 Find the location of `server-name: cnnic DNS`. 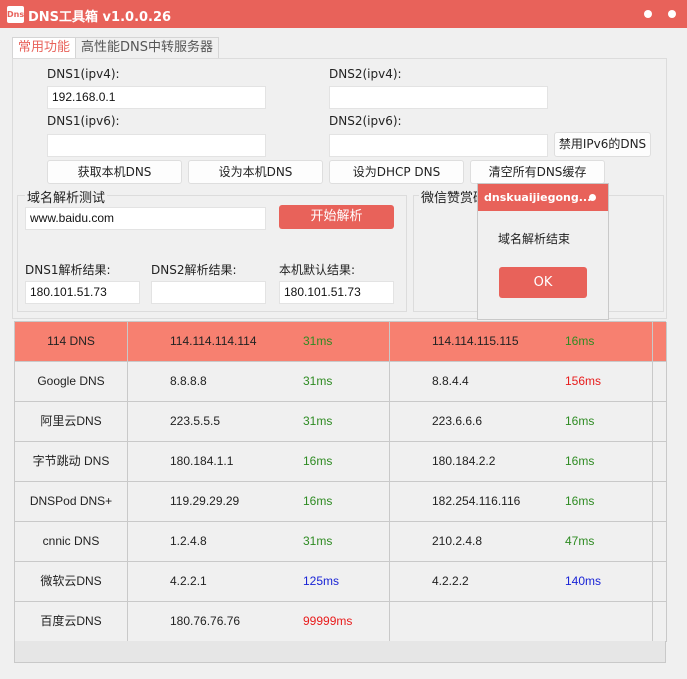

server-name: cnnic DNS is located at coordinates (71, 542).